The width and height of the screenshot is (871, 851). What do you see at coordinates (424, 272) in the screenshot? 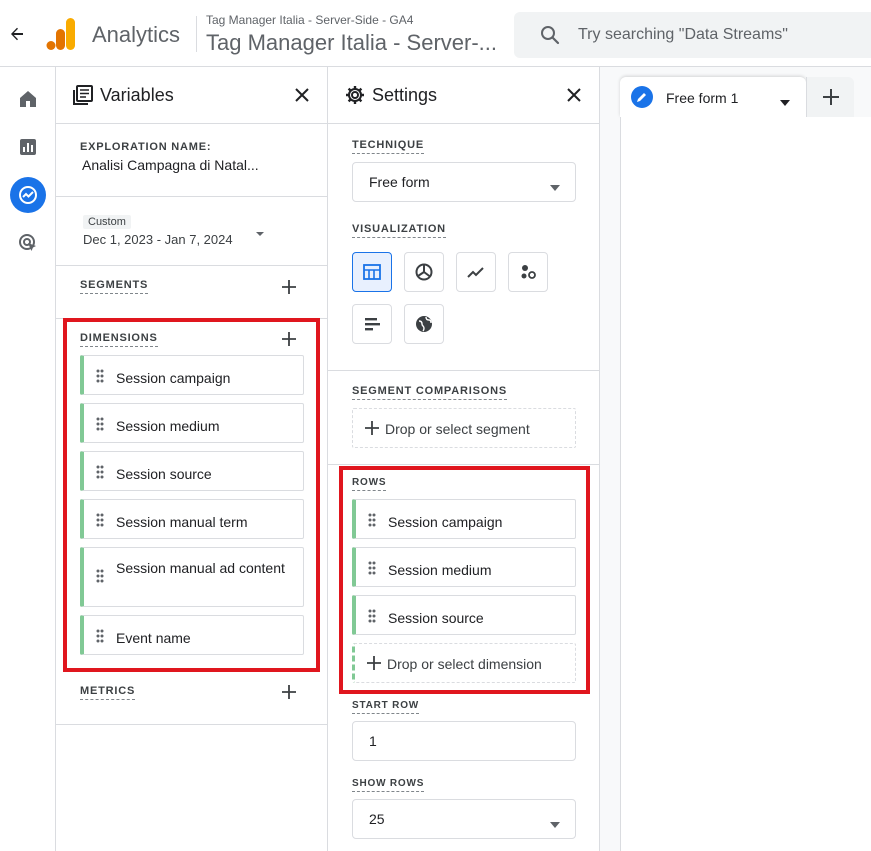
I see `donut-chart-viz-icon` at bounding box center [424, 272].